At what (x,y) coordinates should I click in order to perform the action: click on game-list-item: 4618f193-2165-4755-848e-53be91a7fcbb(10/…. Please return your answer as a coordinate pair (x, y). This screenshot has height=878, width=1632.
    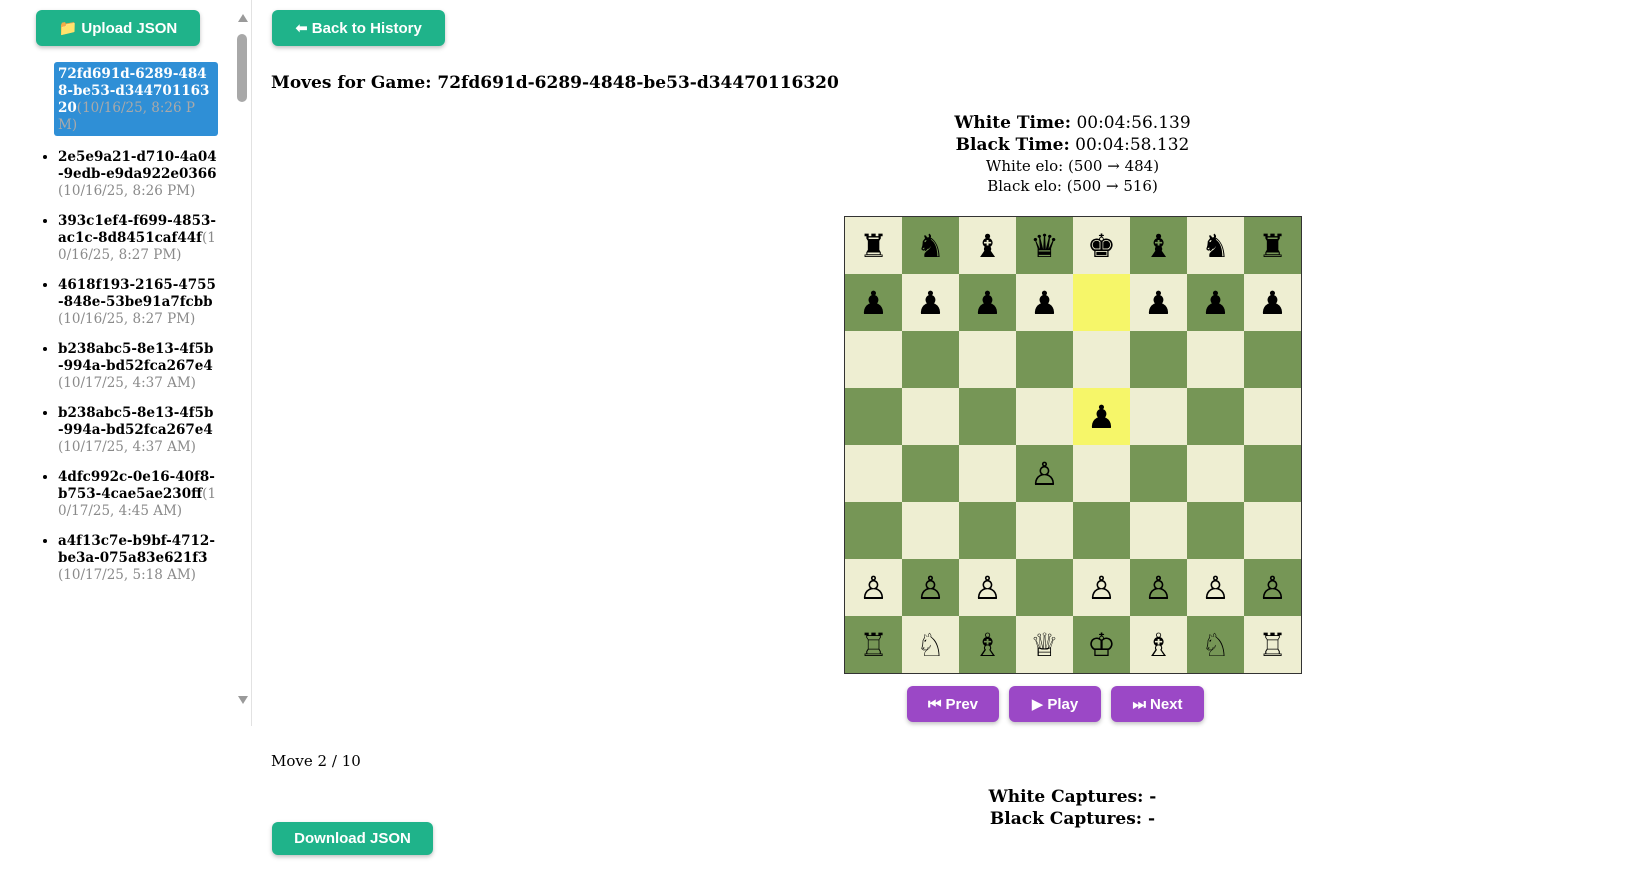
    Looking at the image, I should click on (138, 302).